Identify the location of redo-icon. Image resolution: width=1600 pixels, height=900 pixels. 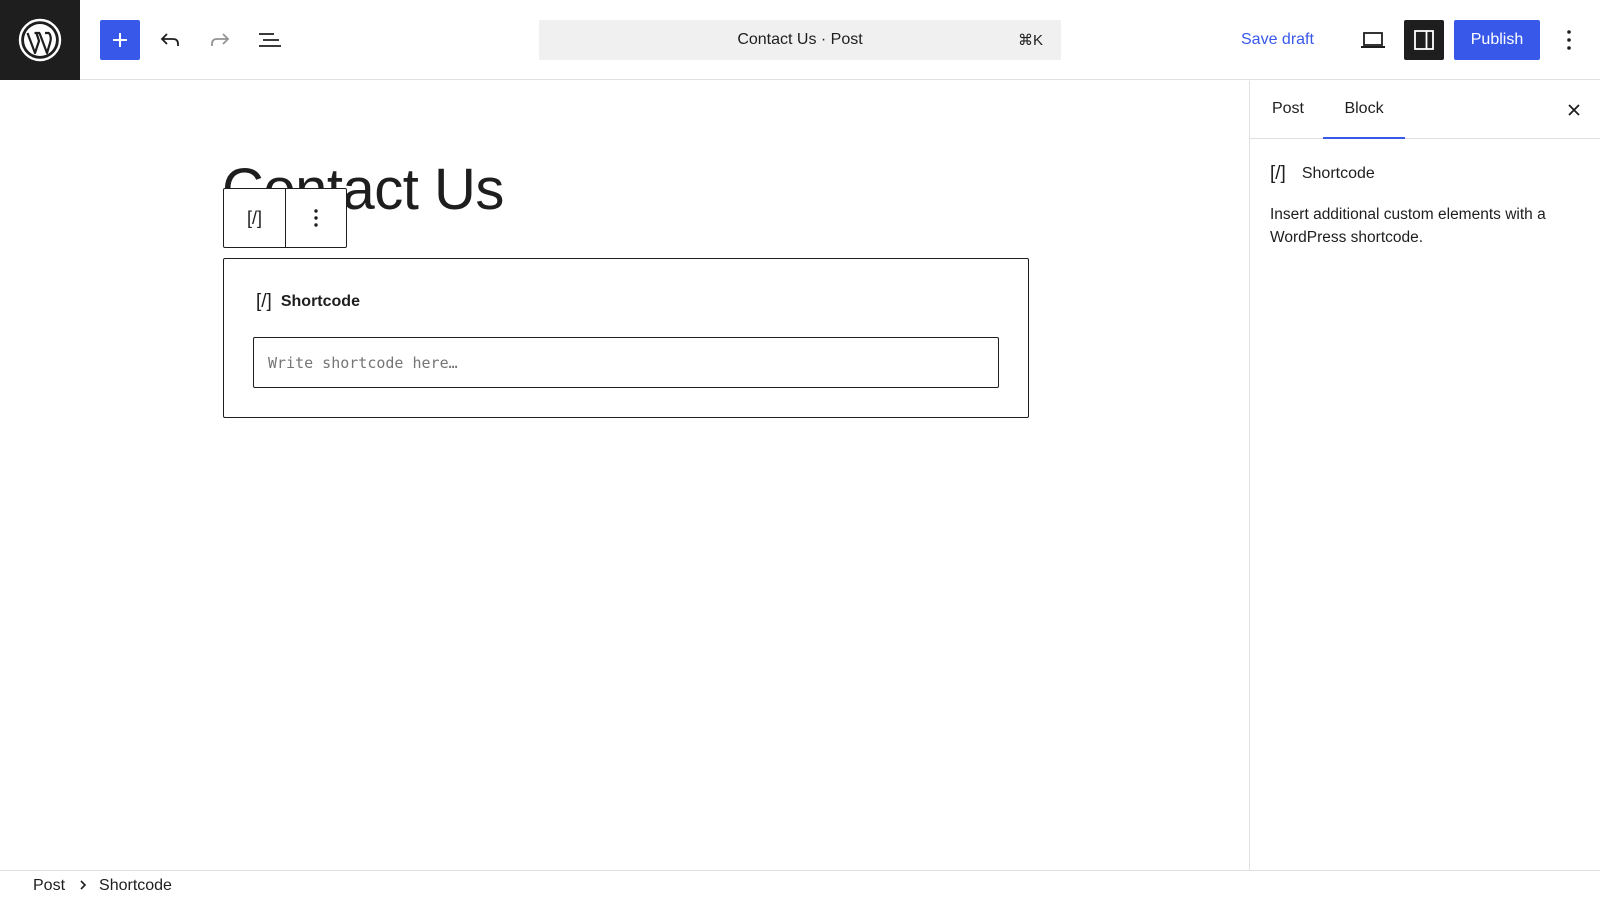
(220, 39).